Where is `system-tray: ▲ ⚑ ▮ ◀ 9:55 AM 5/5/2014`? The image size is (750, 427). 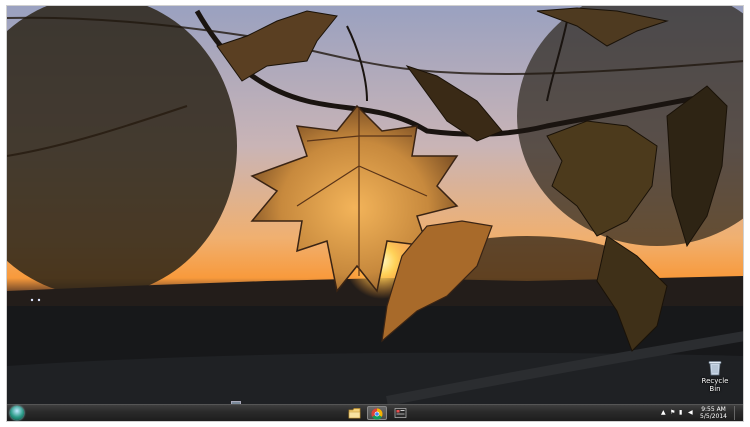 system-tray: ▲ ⚑ ▮ ◀ 9:55 AM 5/5/2014 is located at coordinates (701, 413).